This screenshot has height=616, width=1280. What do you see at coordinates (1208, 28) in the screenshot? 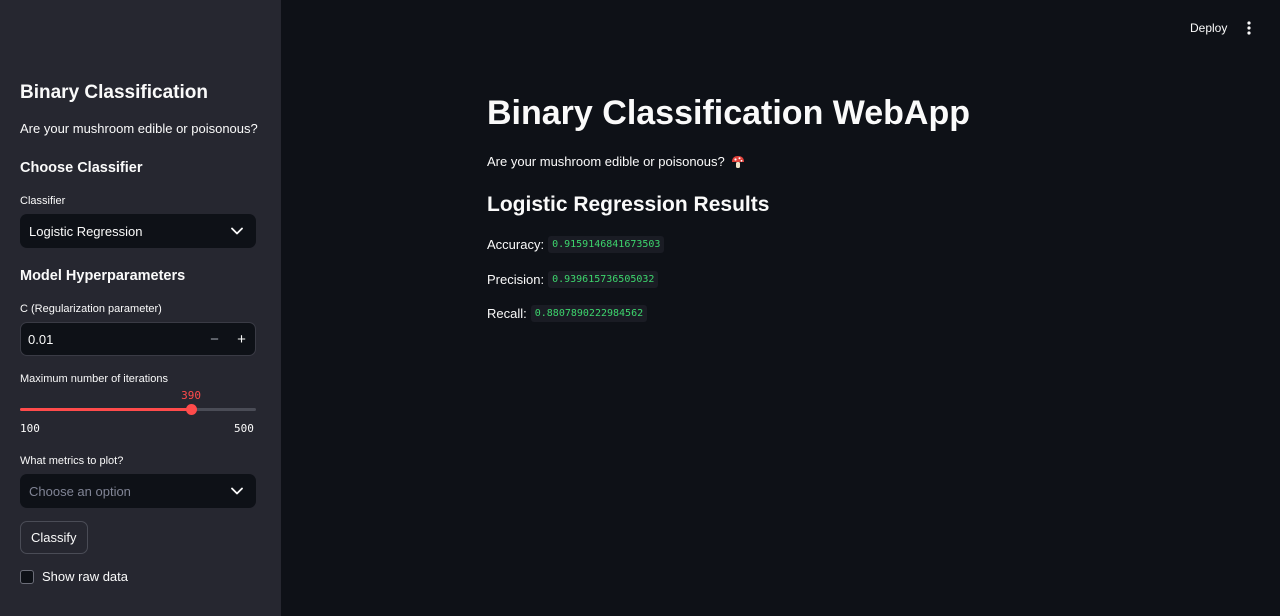
I see `deploy-button: Deploy` at bounding box center [1208, 28].